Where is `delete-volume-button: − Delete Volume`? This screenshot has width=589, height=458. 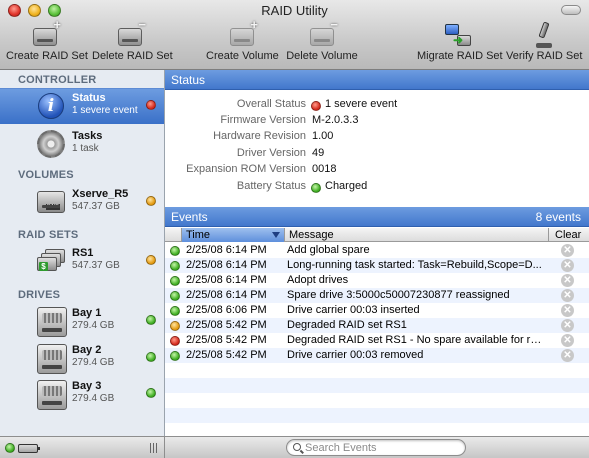 delete-volume-button: − Delete Volume is located at coordinates (322, 43).